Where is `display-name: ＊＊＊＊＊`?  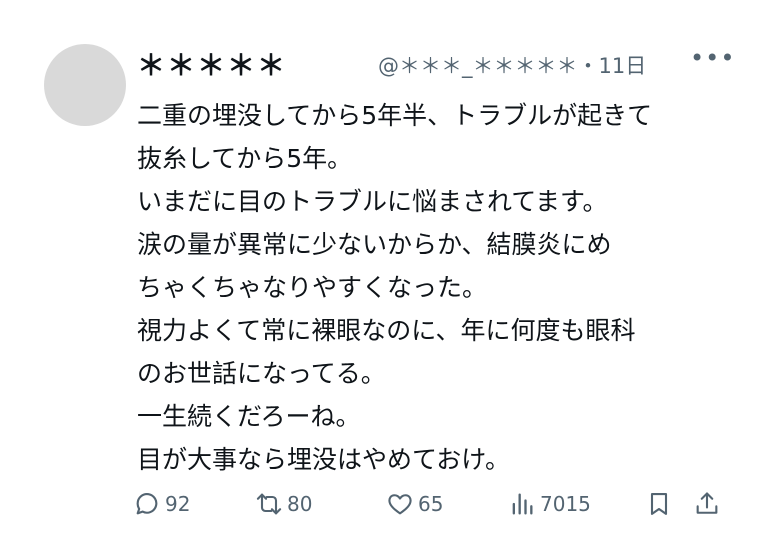 display-name: ＊＊＊＊＊ is located at coordinates (212, 64).